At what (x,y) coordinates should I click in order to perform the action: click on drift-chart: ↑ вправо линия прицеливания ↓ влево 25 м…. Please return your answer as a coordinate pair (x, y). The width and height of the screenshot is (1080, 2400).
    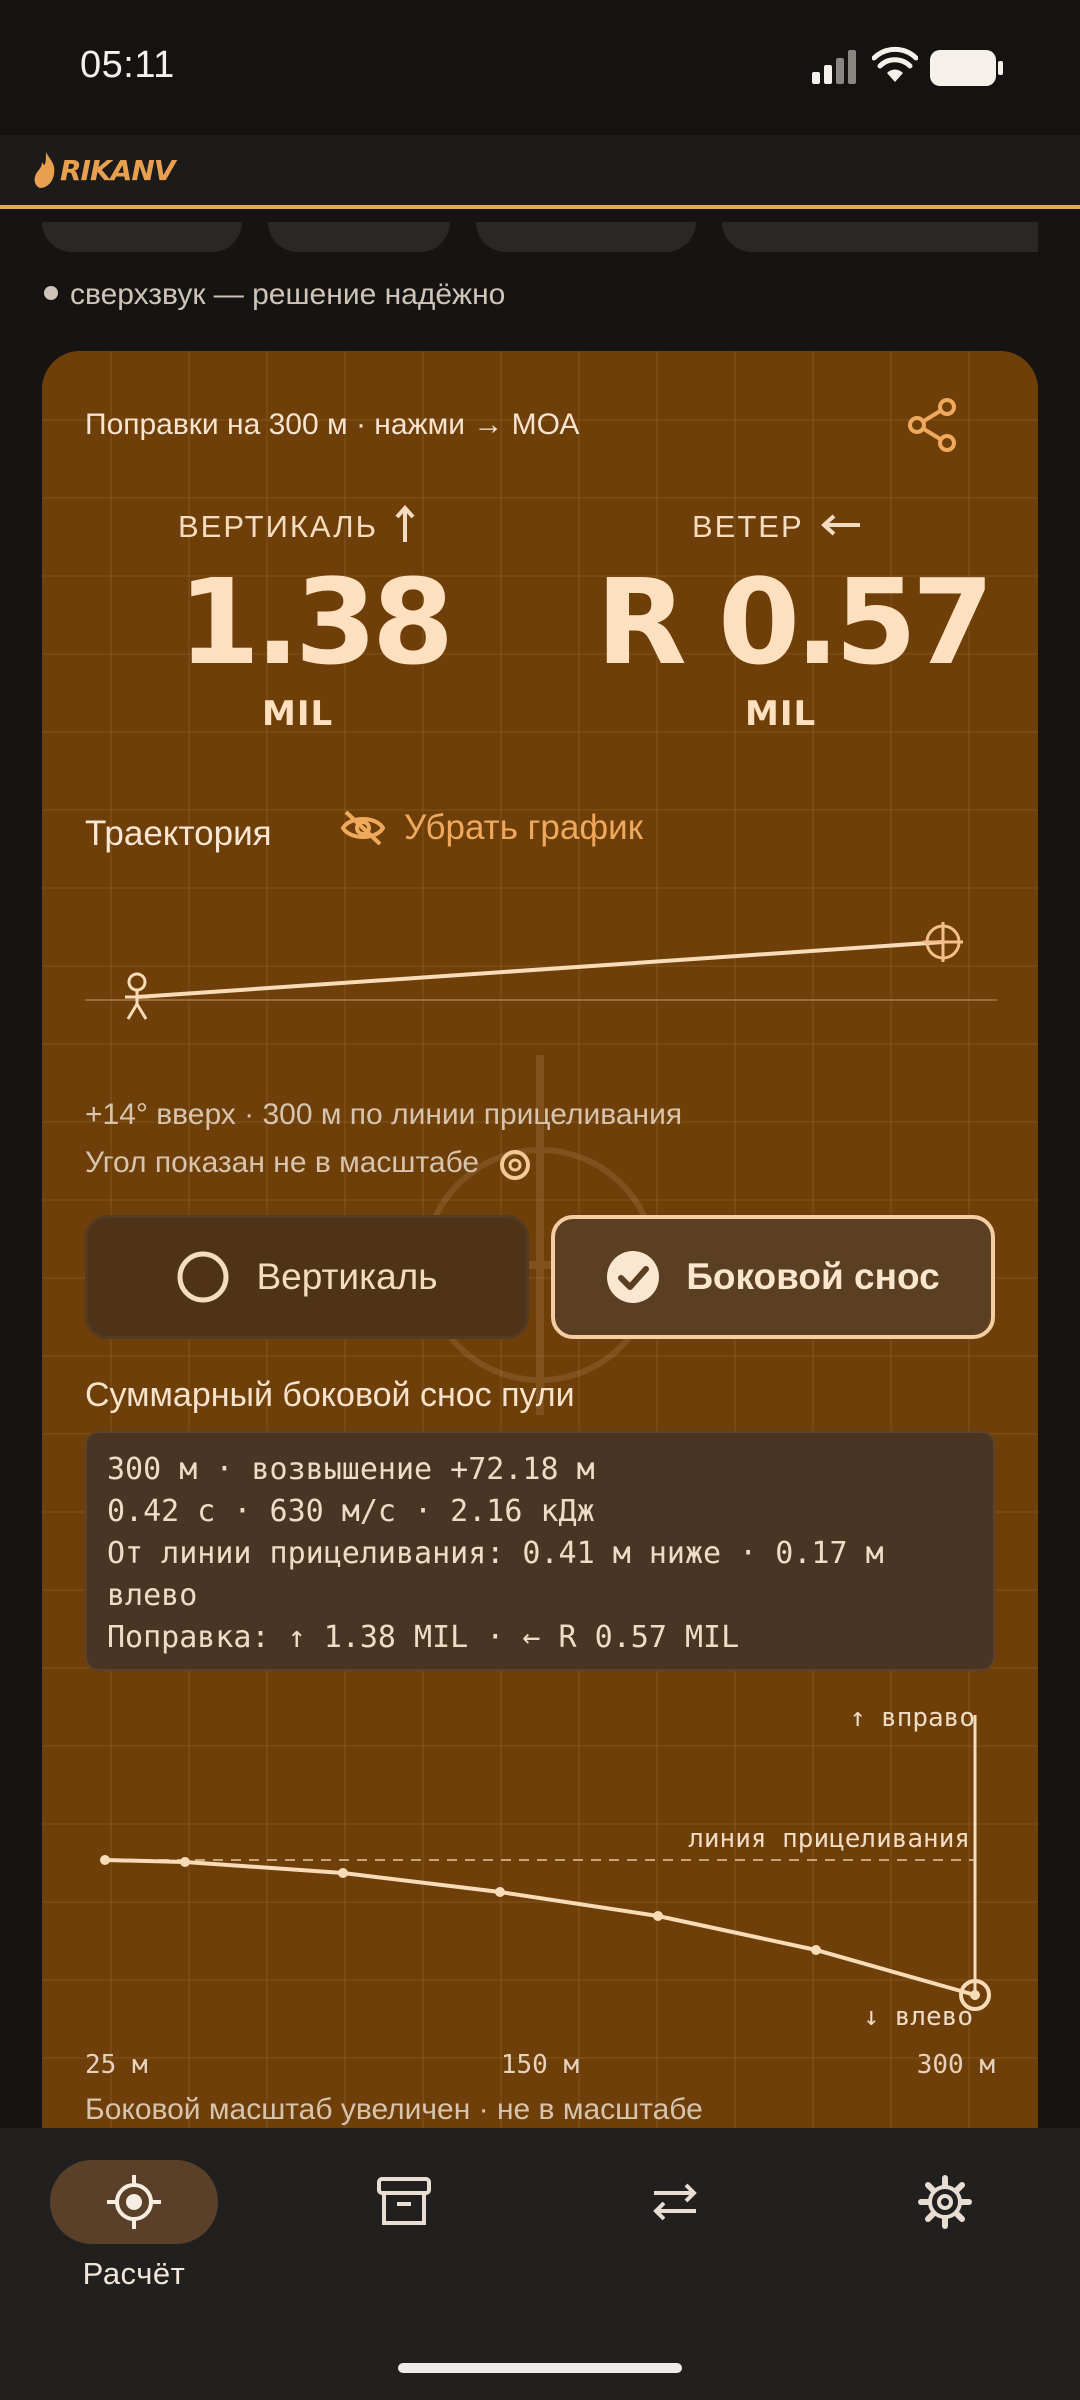
    Looking at the image, I should click on (540, 1891).